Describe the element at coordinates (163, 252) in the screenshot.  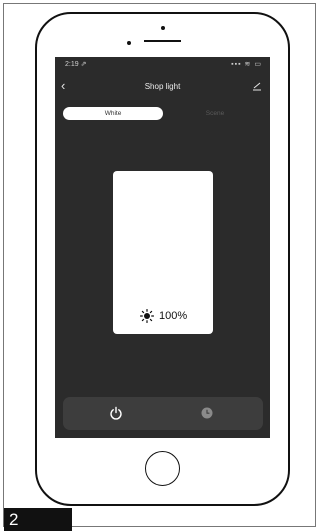
I see `brightness-panel: 100%` at that location.